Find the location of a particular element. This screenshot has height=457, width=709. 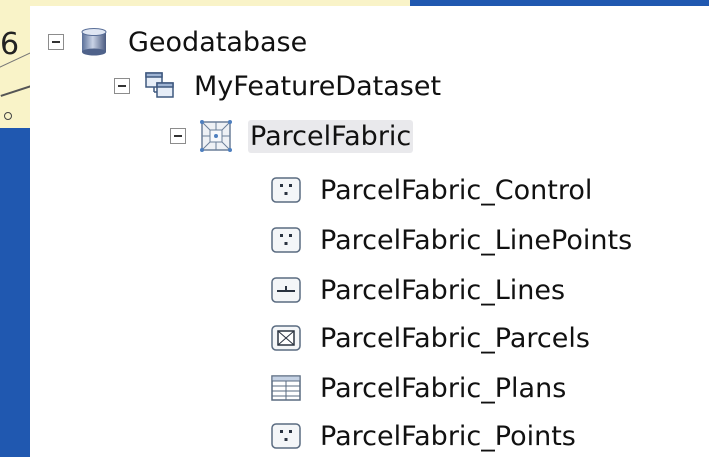

map-road-line is located at coordinates (15, 91).